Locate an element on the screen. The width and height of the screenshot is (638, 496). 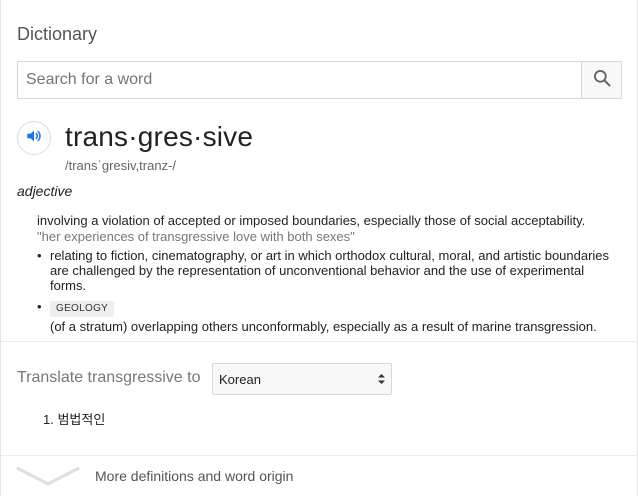
pronunciation-button is located at coordinates (34, 138).